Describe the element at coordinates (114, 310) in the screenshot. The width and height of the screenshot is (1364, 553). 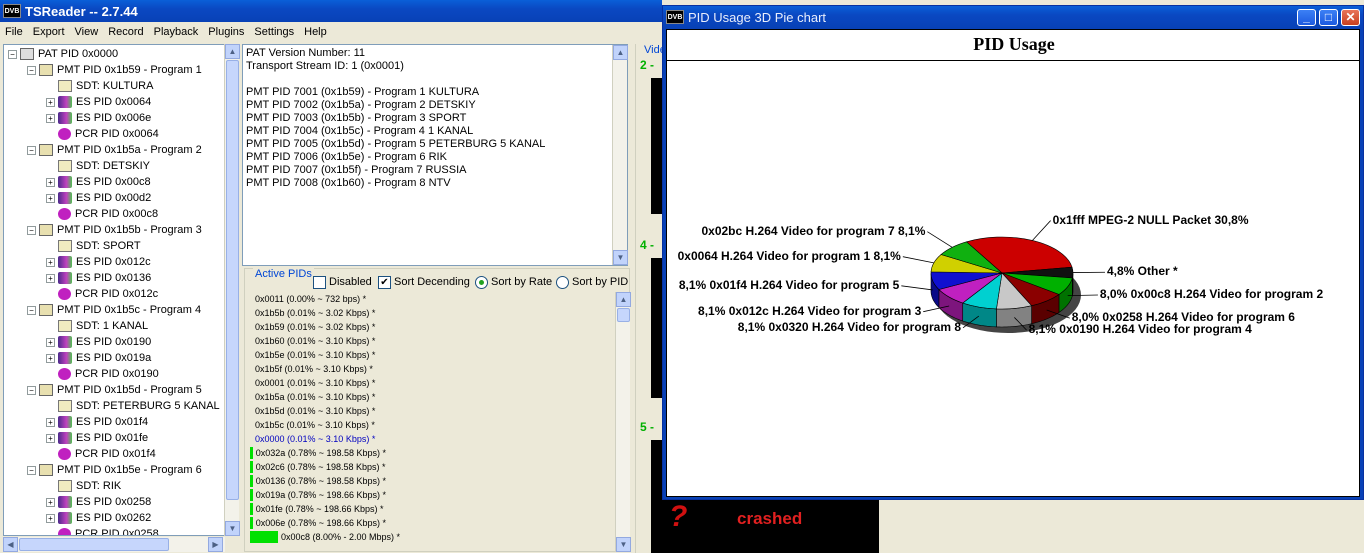
I see `tree-item: − PMT PID 0x1b5c - Program 4` at that location.